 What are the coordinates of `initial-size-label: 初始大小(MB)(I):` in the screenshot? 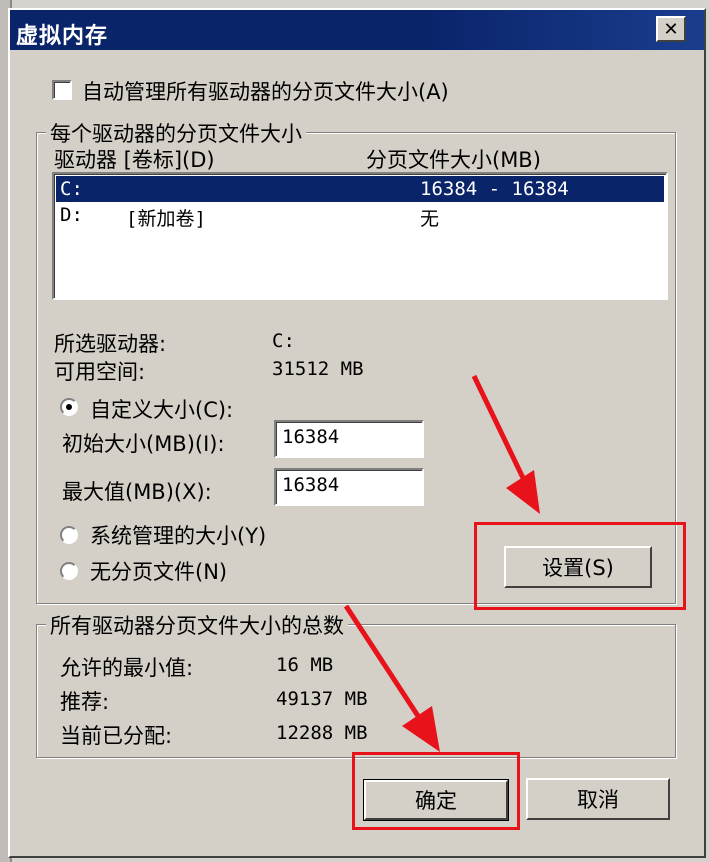 It's located at (143, 444).